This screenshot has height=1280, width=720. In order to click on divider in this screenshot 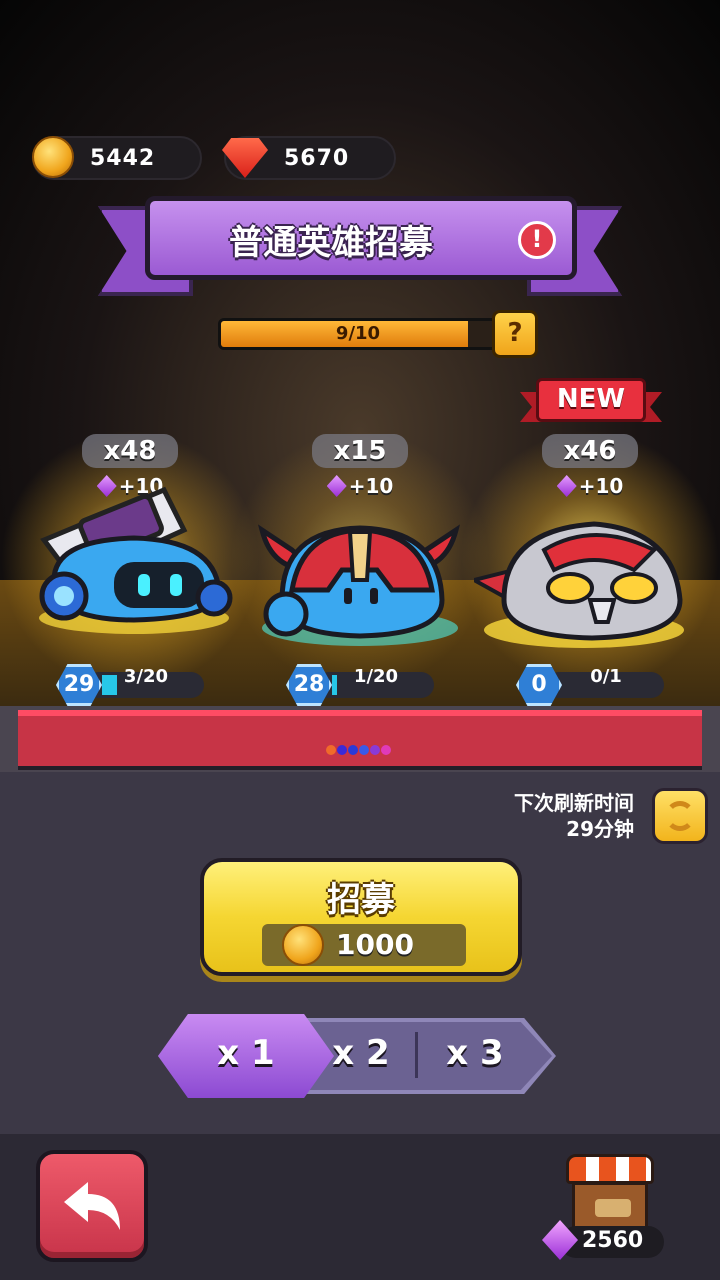, I will do `click(416, 1055)`.